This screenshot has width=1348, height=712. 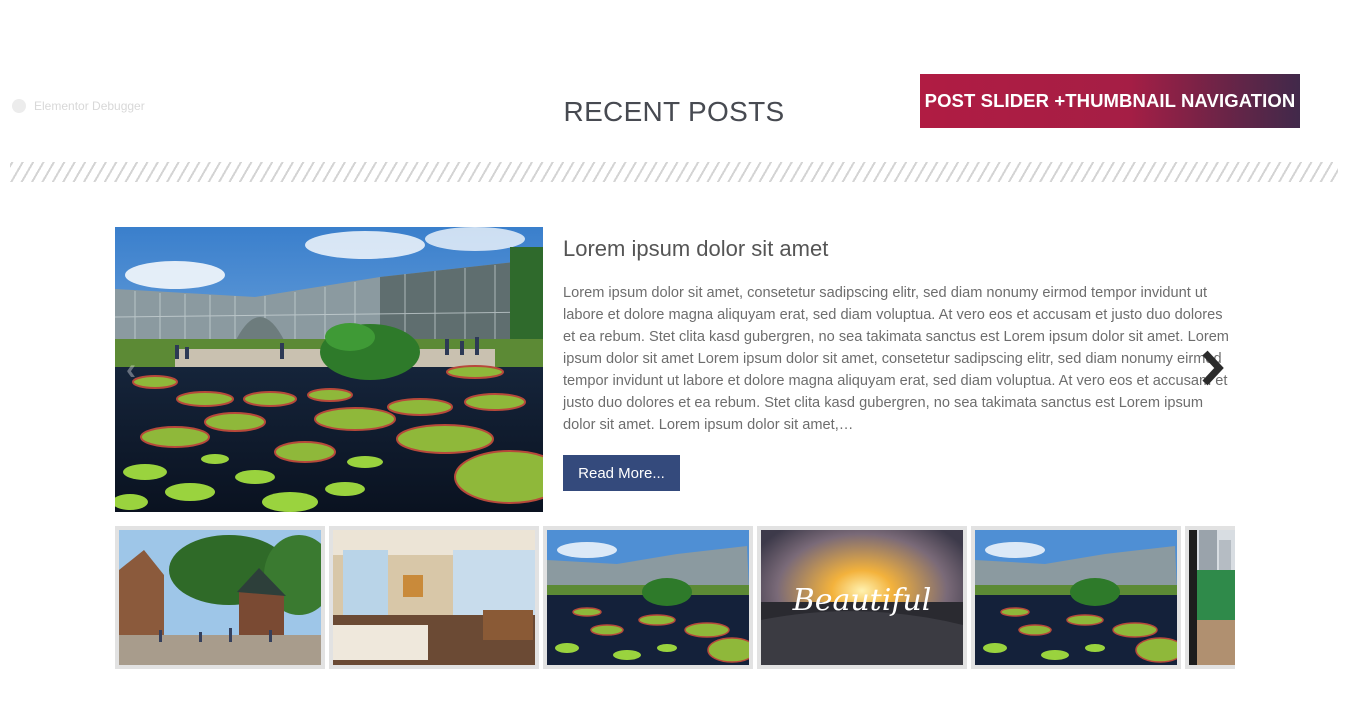 I want to click on park-street-image, so click(x=220, y=597).